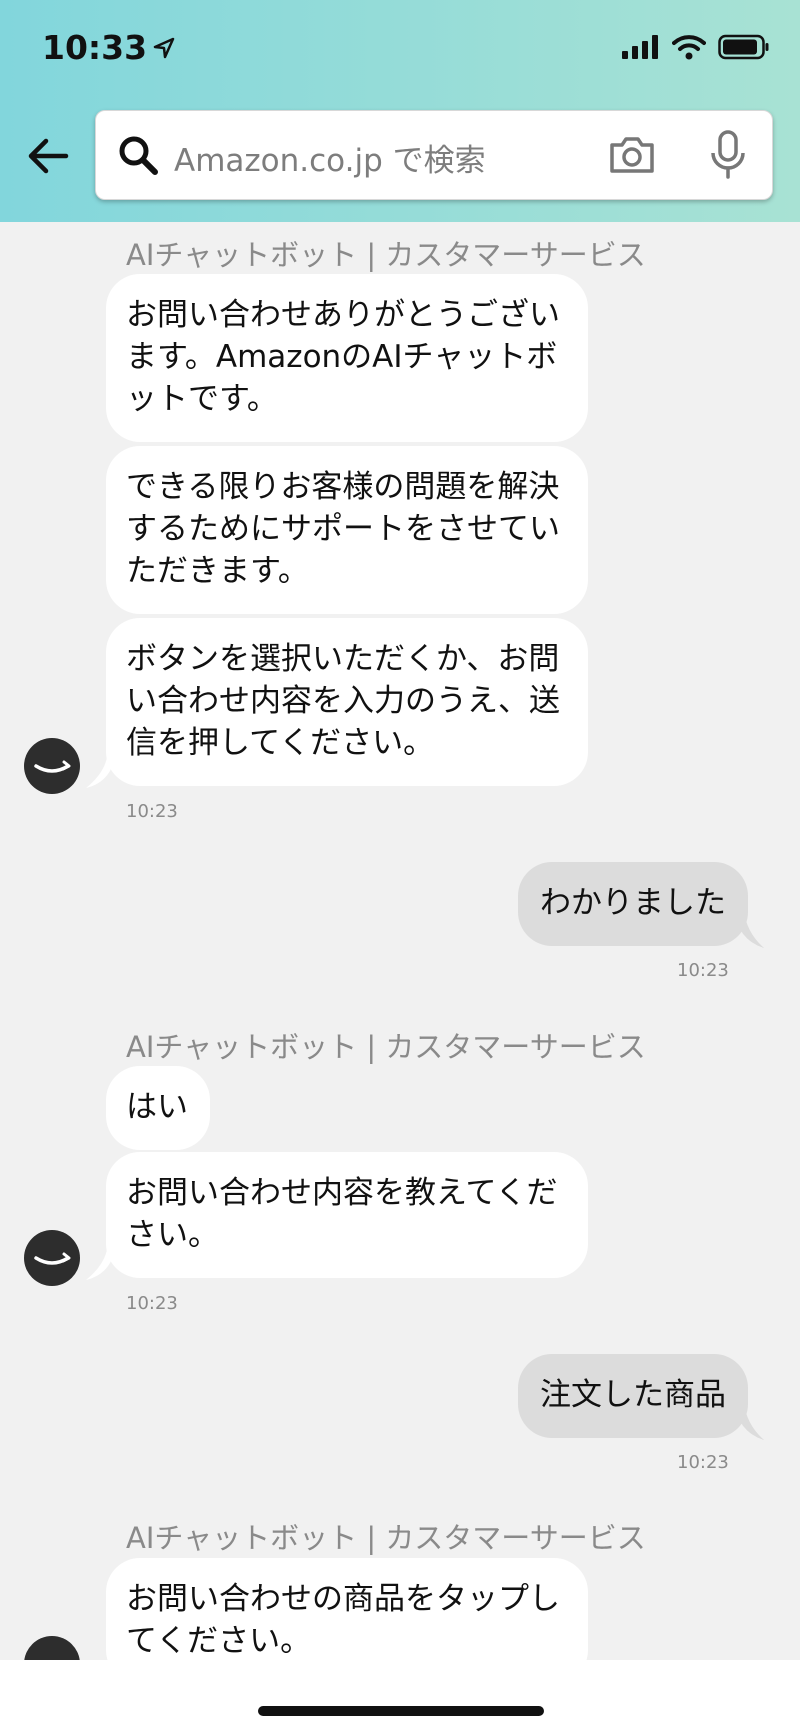 The width and height of the screenshot is (800, 1732). I want to click on search-bar: Amazon.co.jp で検索, so click(434, 155).